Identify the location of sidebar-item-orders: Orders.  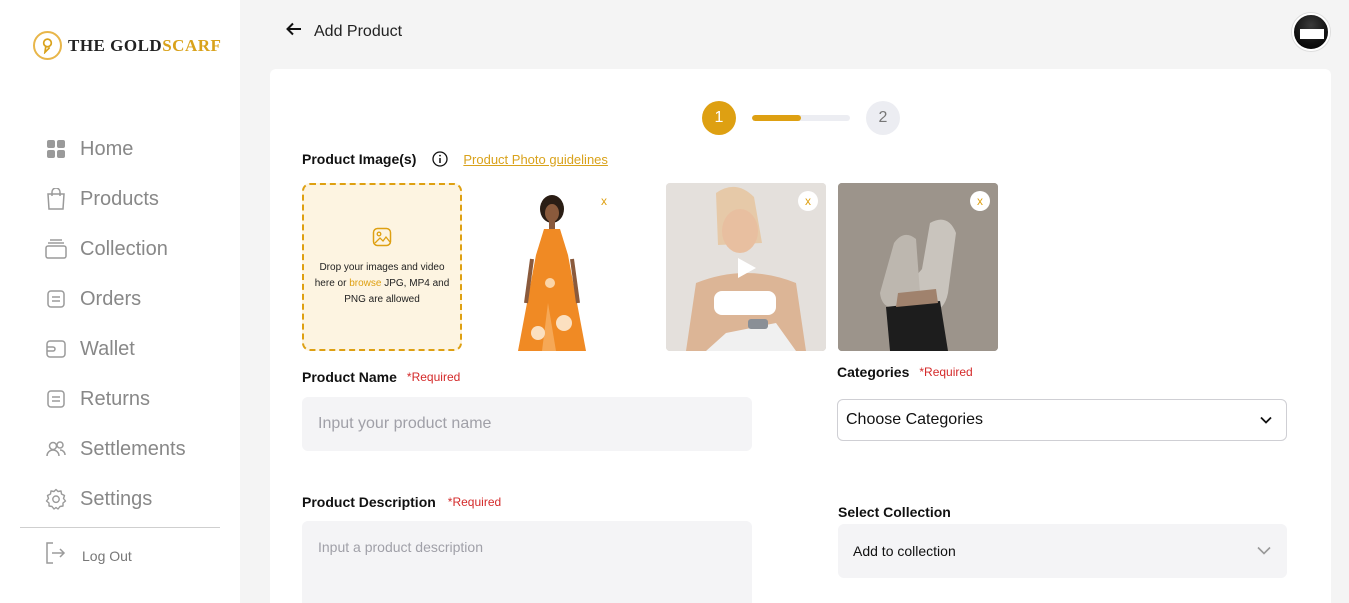
(115, 299).